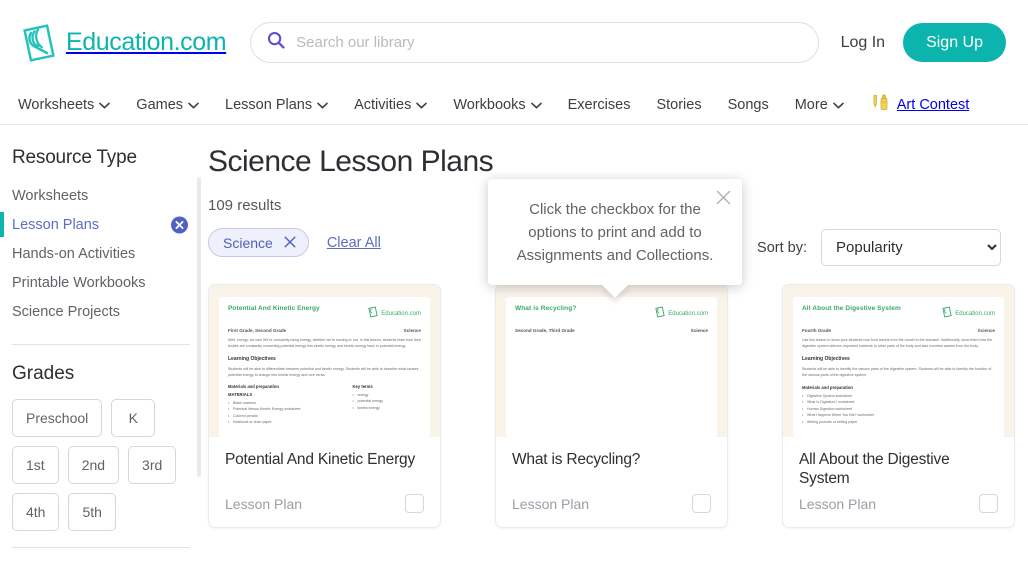 Image resolution: width=1028 pixels, height=578 pixels. I want to click on sidebar-item-label: Hands-on Activities, so click(74, 253).